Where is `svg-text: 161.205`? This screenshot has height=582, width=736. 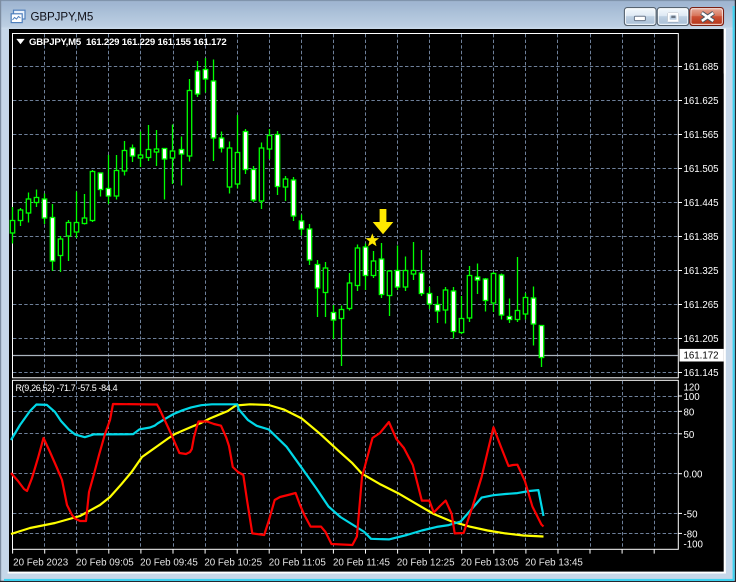
svg-text: 161.205 is located at coordinates (701, 339).